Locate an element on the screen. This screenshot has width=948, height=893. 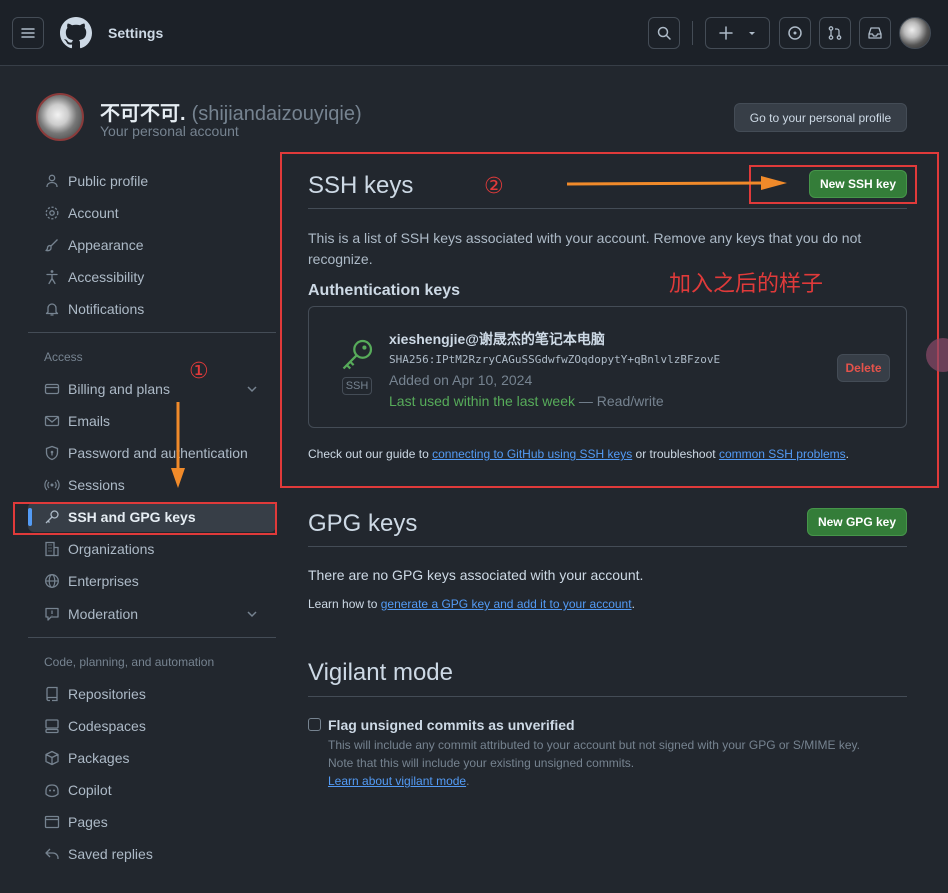
gpg-heading-divider is located at coordinates (607, 546).